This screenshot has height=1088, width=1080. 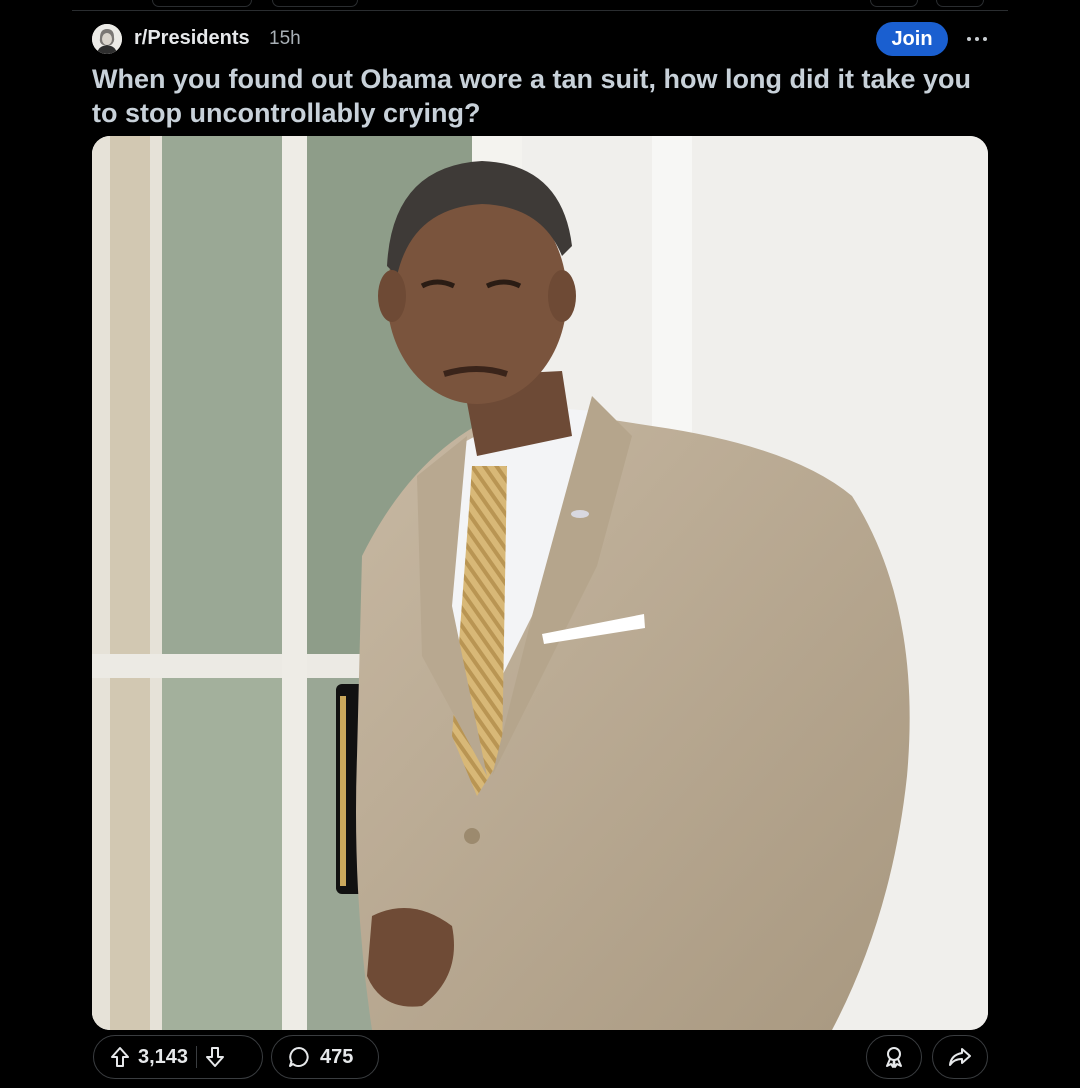 I want to click on more-options-button, so click(x=977, y=39).